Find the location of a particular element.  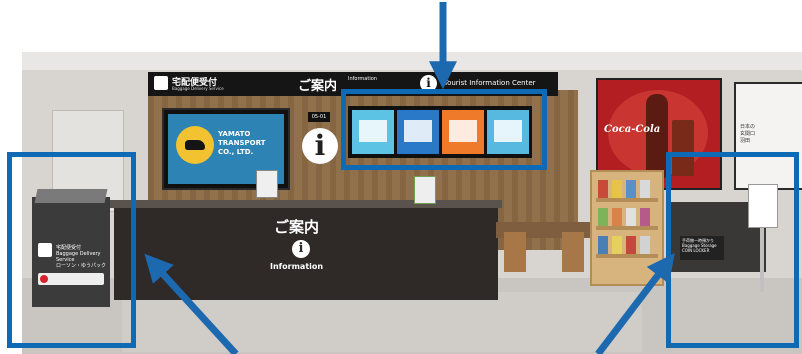

highlight-digital-screens is located at coordinates (444, 129).